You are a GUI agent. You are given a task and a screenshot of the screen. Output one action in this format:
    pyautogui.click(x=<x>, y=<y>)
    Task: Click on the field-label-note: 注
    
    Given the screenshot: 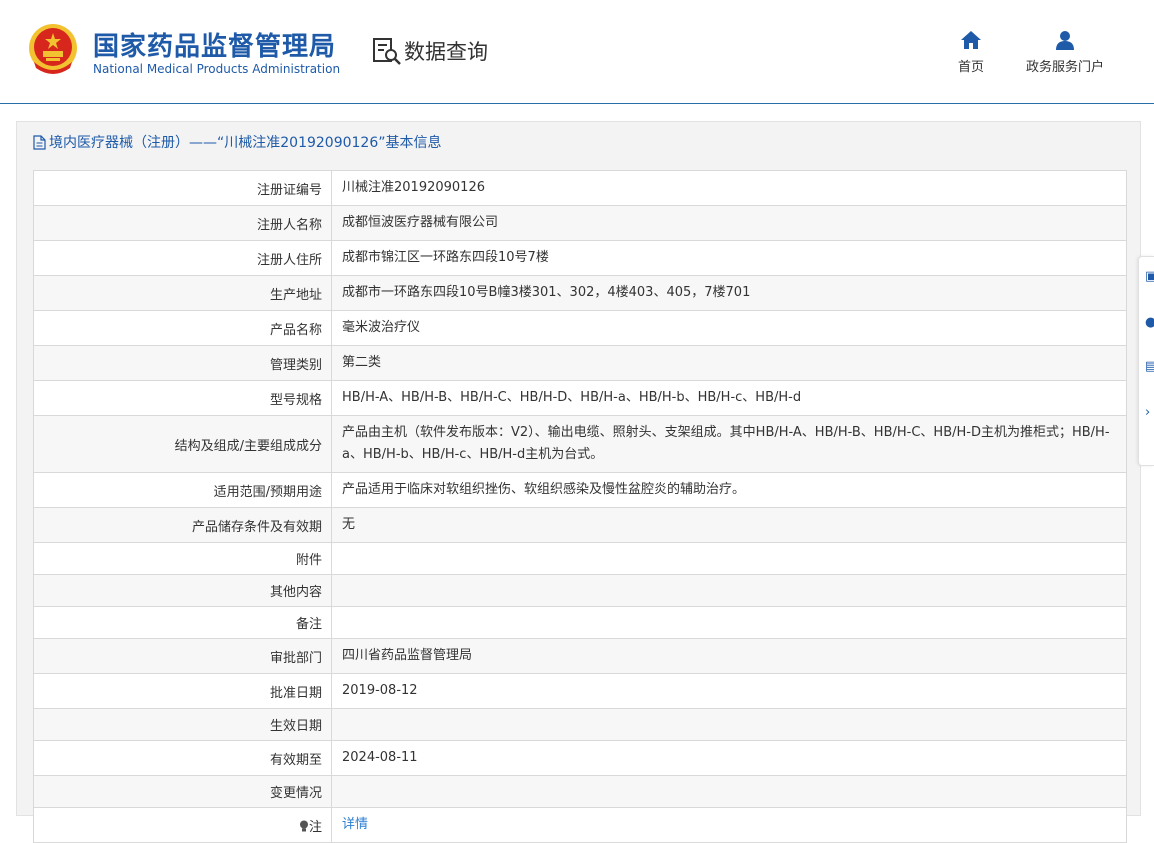 What is the action you would take?
    pyautogui.click(x=182, y=825)
    